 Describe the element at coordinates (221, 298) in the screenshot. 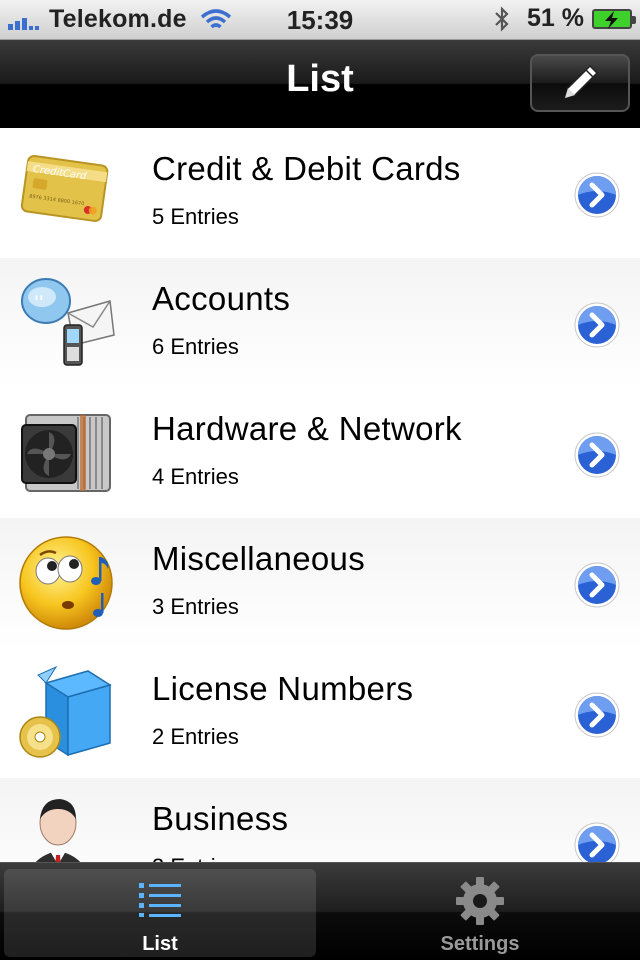

I see `list-item-title: Accounts` at that location.